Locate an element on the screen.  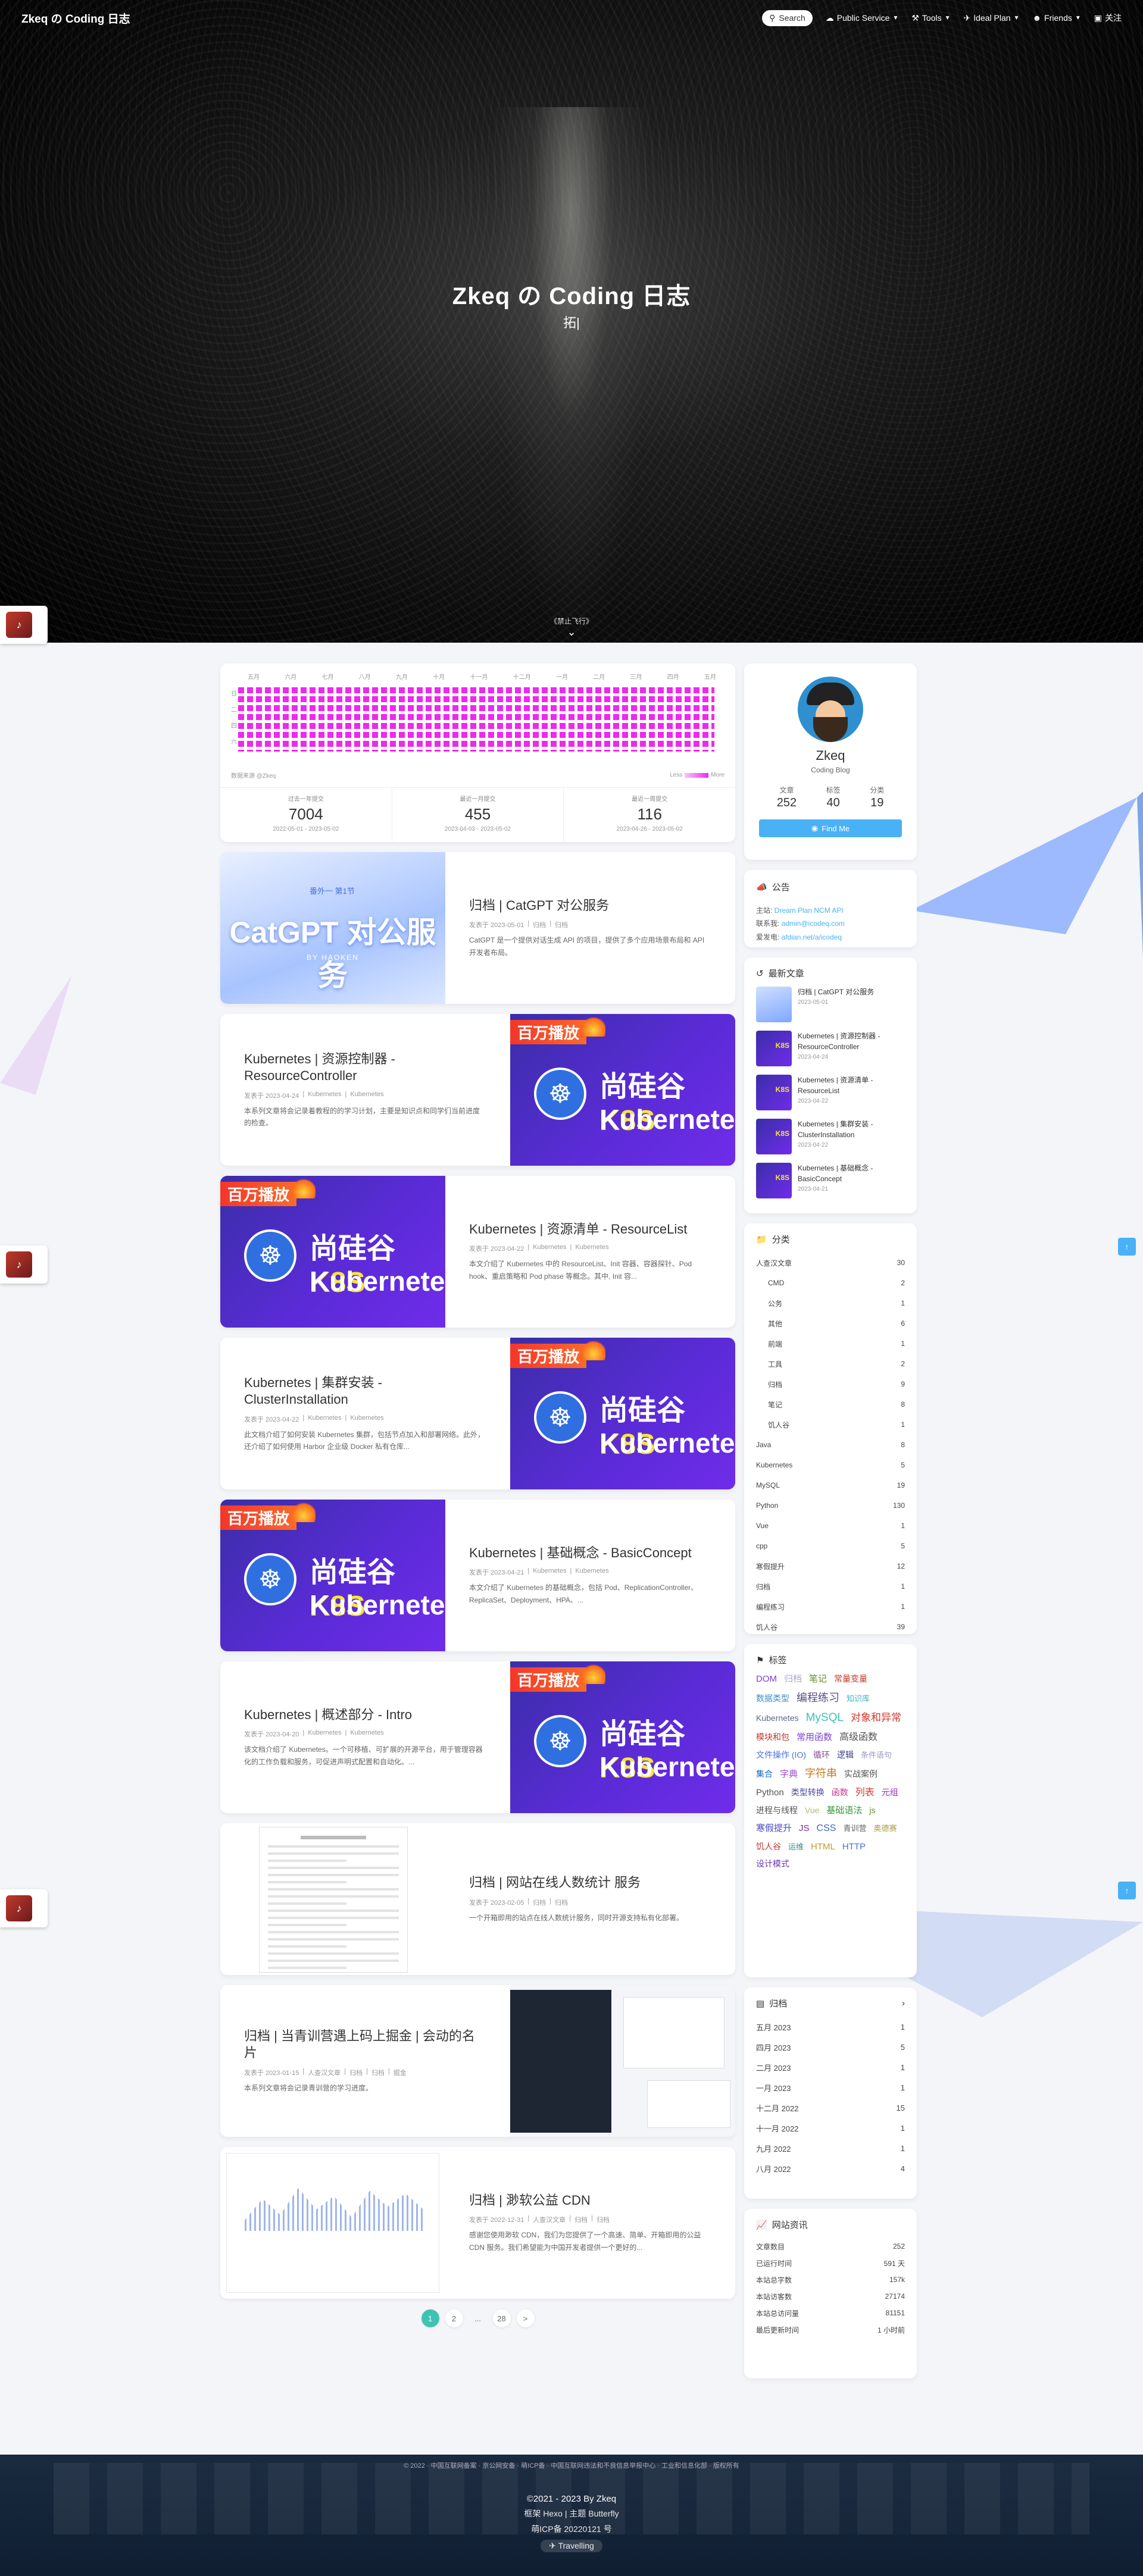
category-item: 公务 1 is located at coordinates (830, 1303).